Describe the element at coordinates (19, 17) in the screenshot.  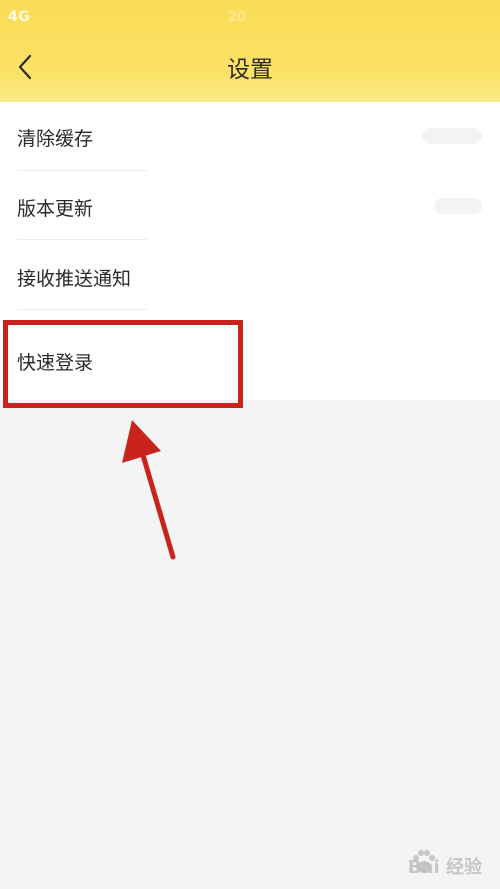
I see `signal-indicator: 4G` at that location.